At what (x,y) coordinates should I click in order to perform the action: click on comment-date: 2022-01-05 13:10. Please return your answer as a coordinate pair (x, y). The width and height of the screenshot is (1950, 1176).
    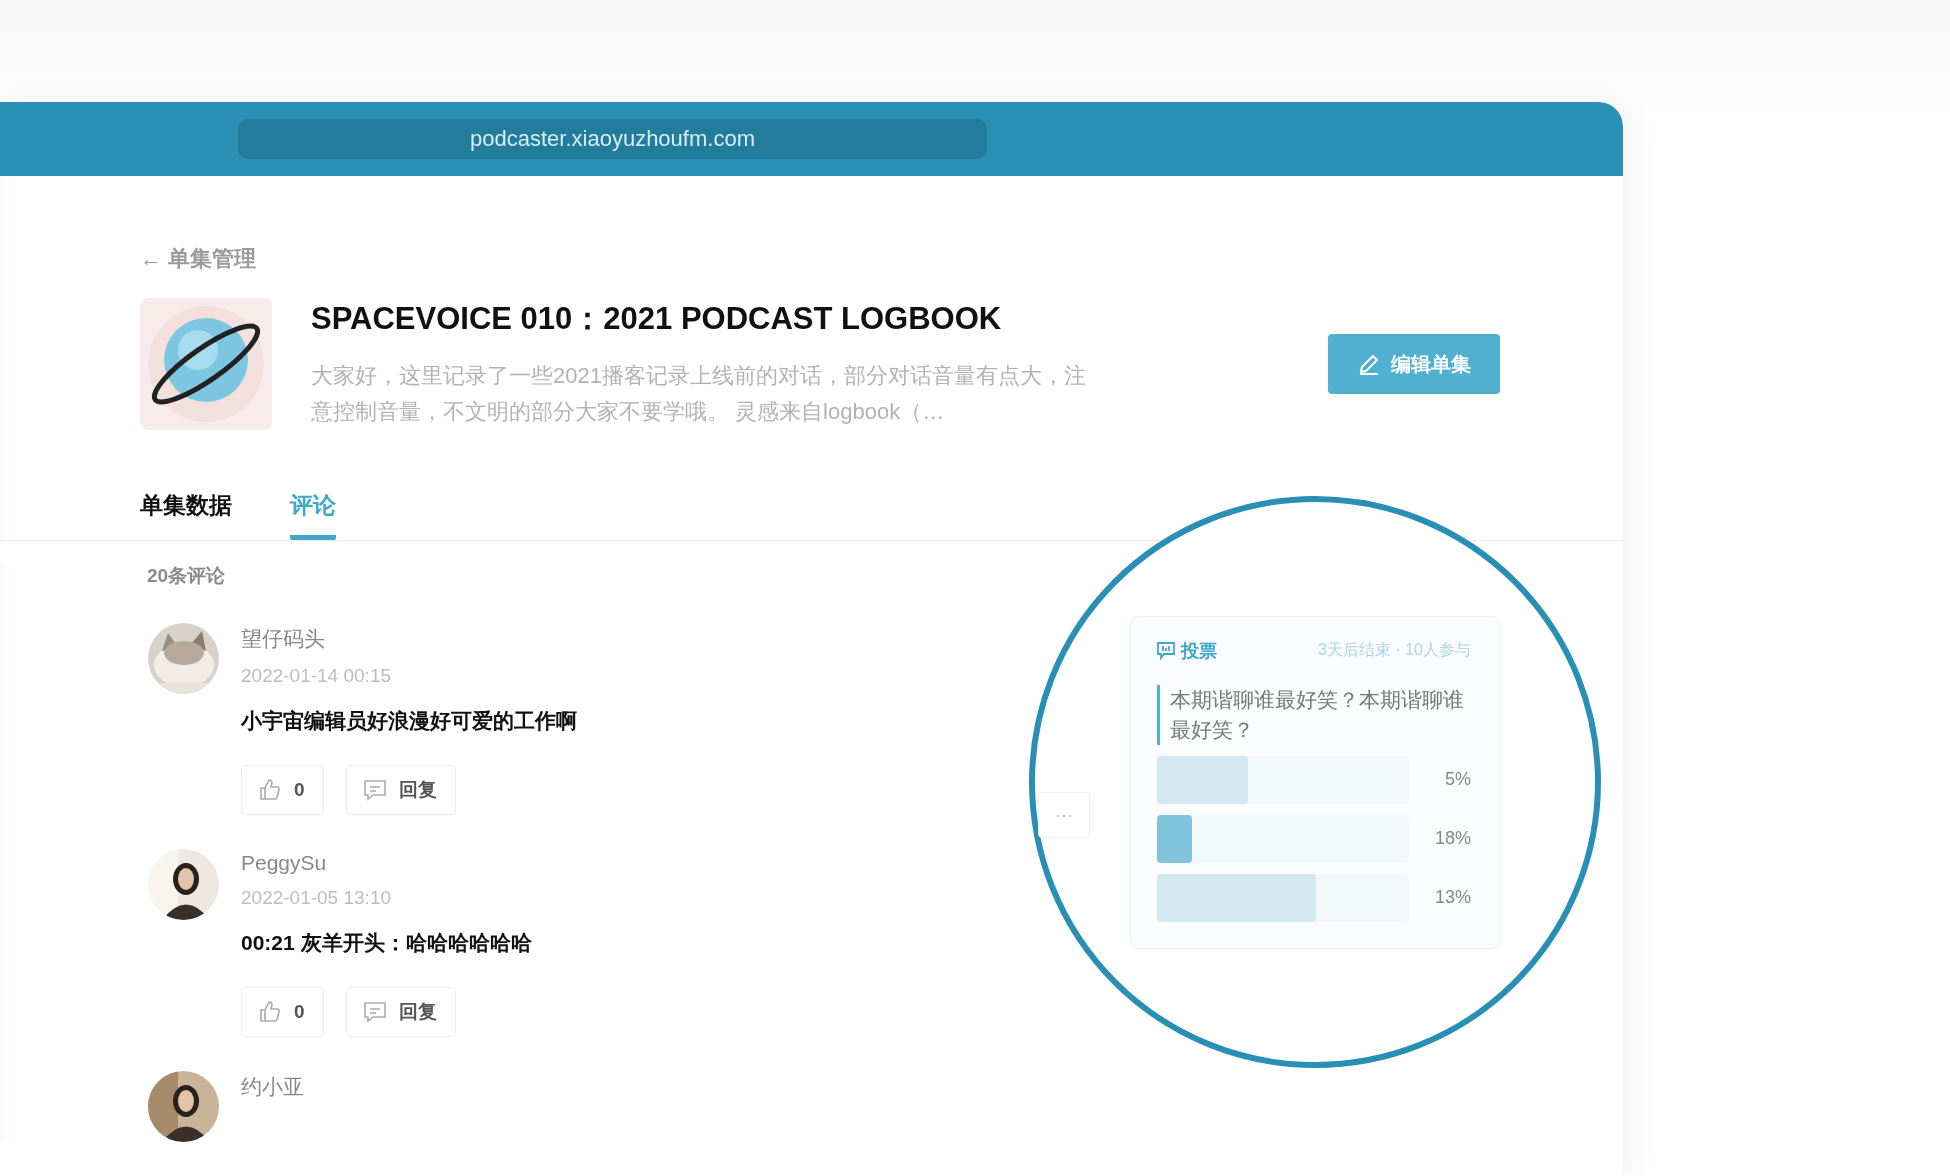
    Looking at the image, I should click on (316, 898).